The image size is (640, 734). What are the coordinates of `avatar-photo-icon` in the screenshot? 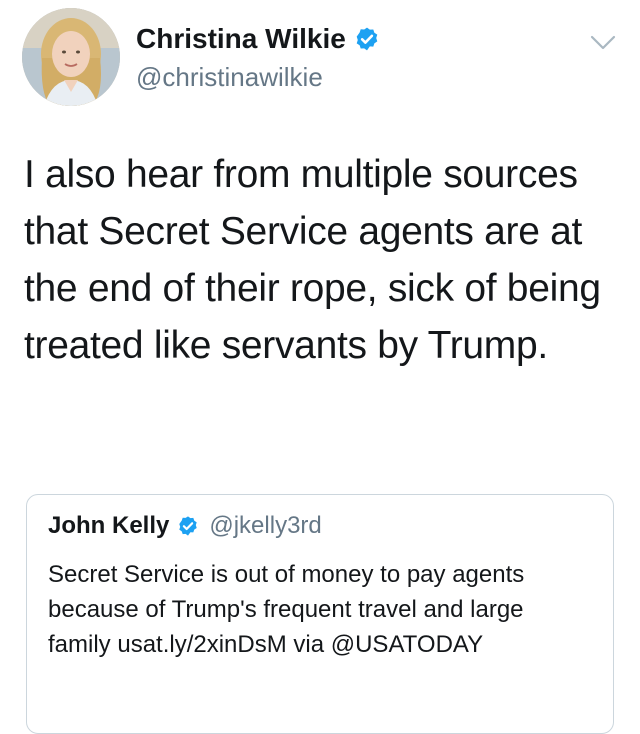 It's located at (71, 57).